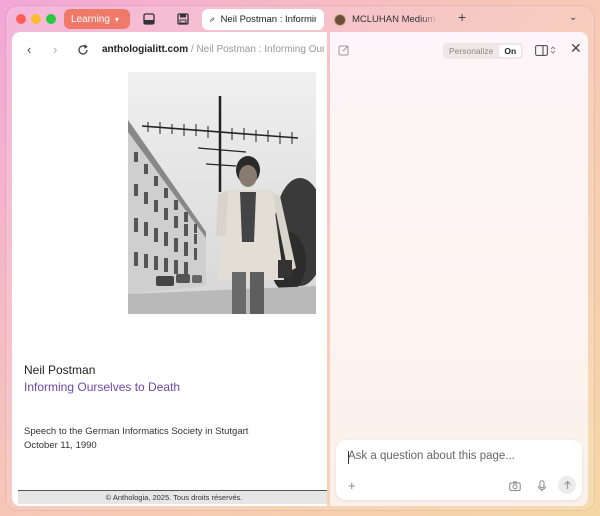 The image size is (600, 516). I want to click on zoom-window-button, so click(51, 19).